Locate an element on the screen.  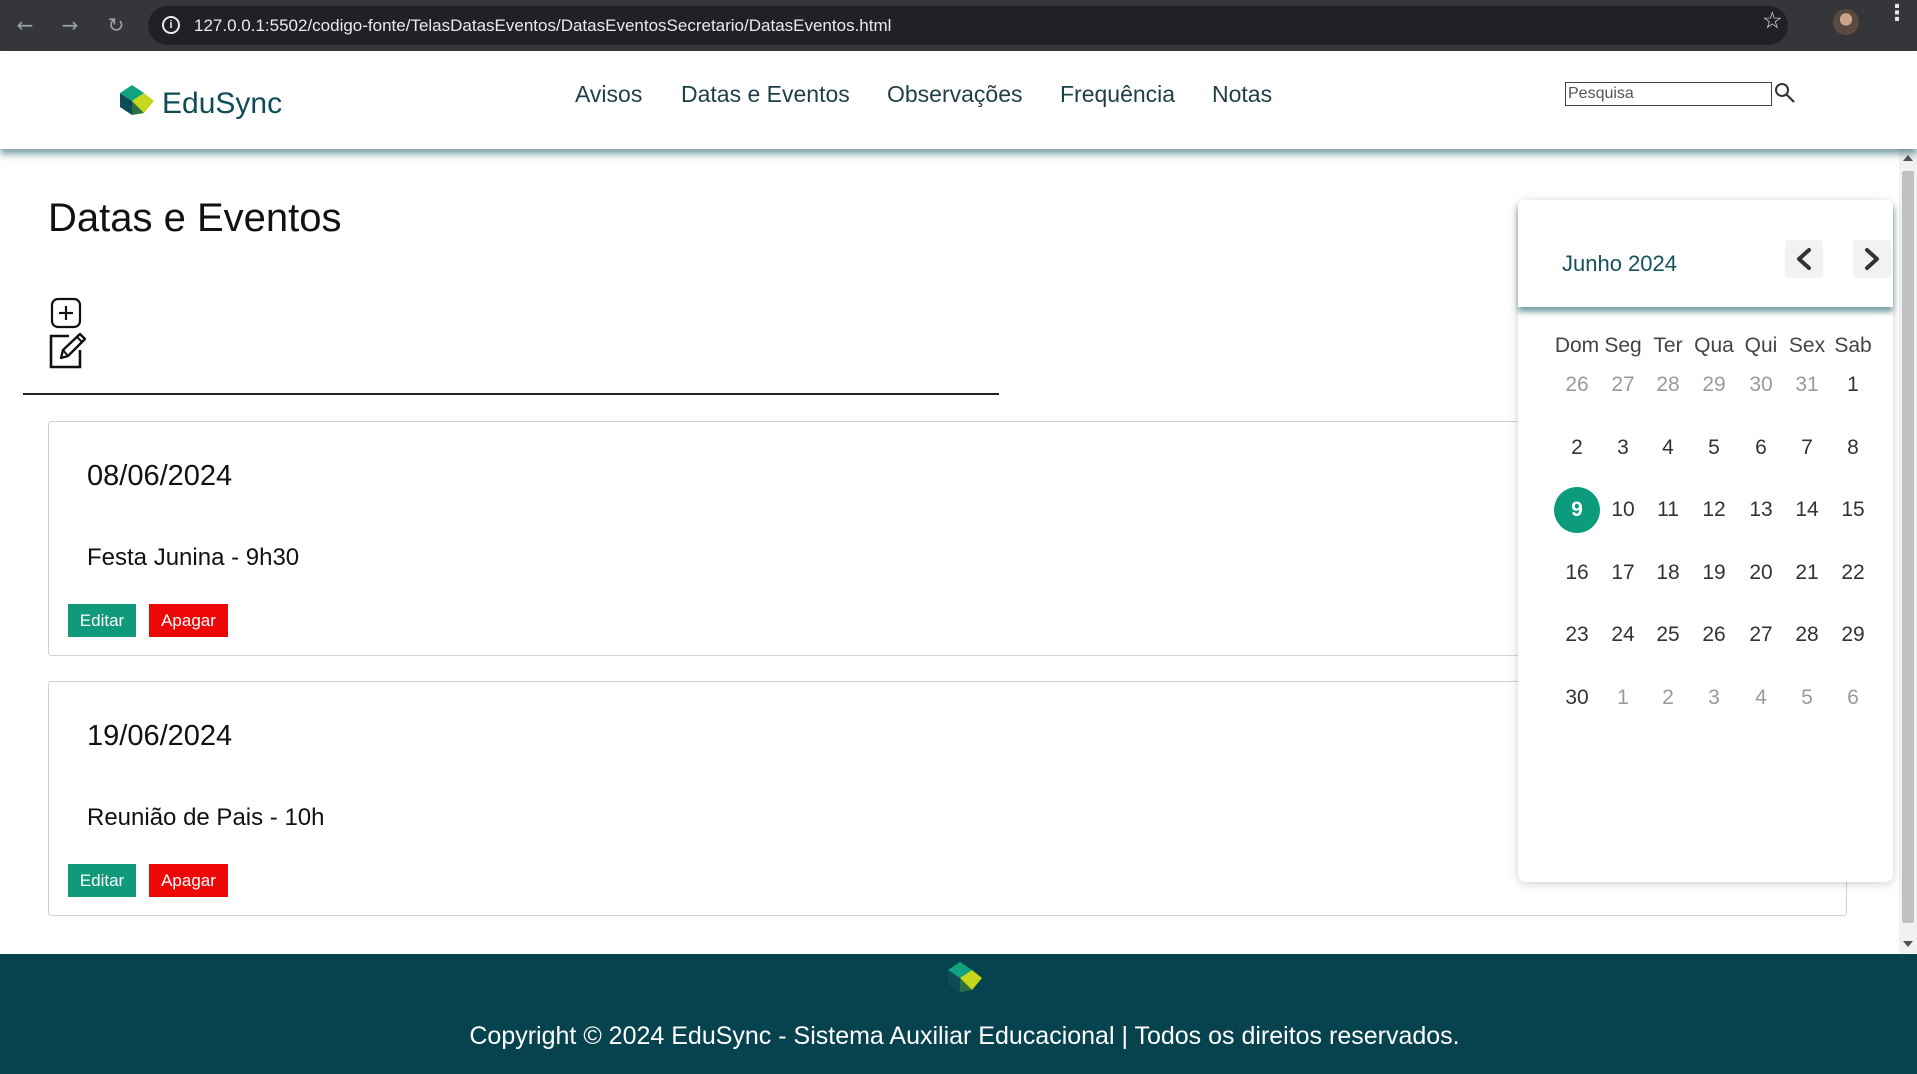
event-date: 19/06/2024 is located at coordinates (160, 736).